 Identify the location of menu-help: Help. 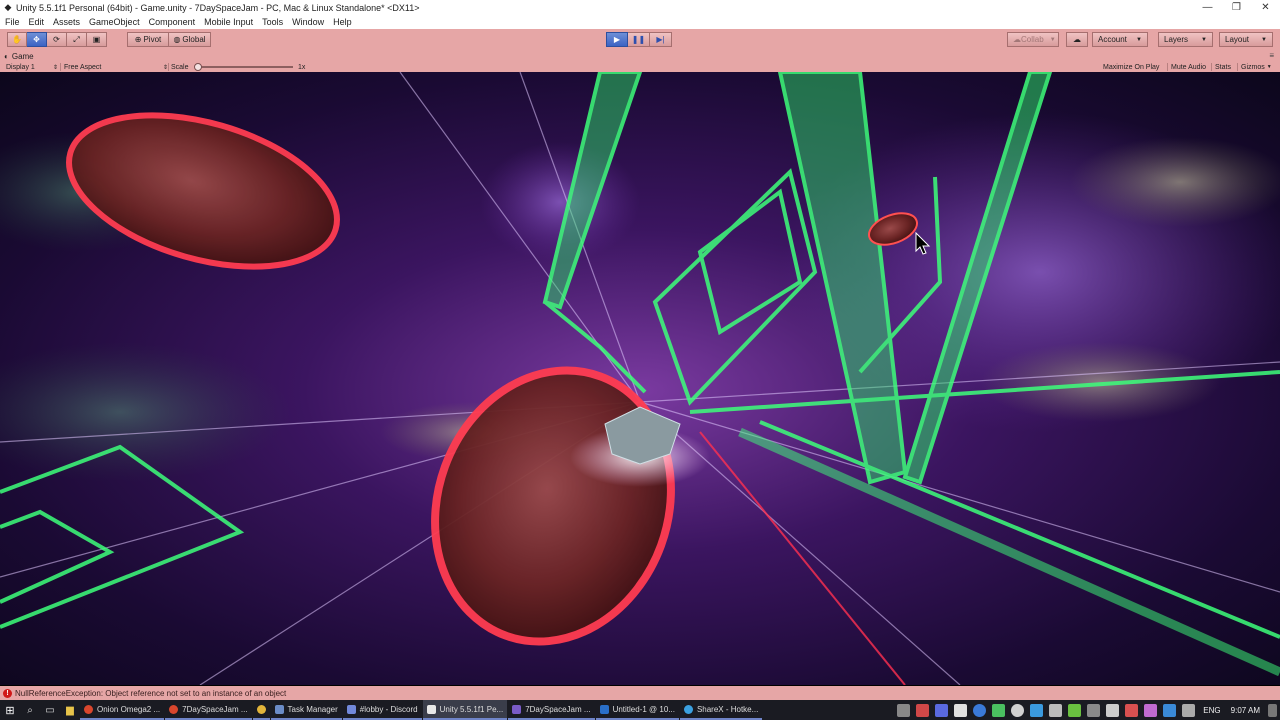
(342, 22).